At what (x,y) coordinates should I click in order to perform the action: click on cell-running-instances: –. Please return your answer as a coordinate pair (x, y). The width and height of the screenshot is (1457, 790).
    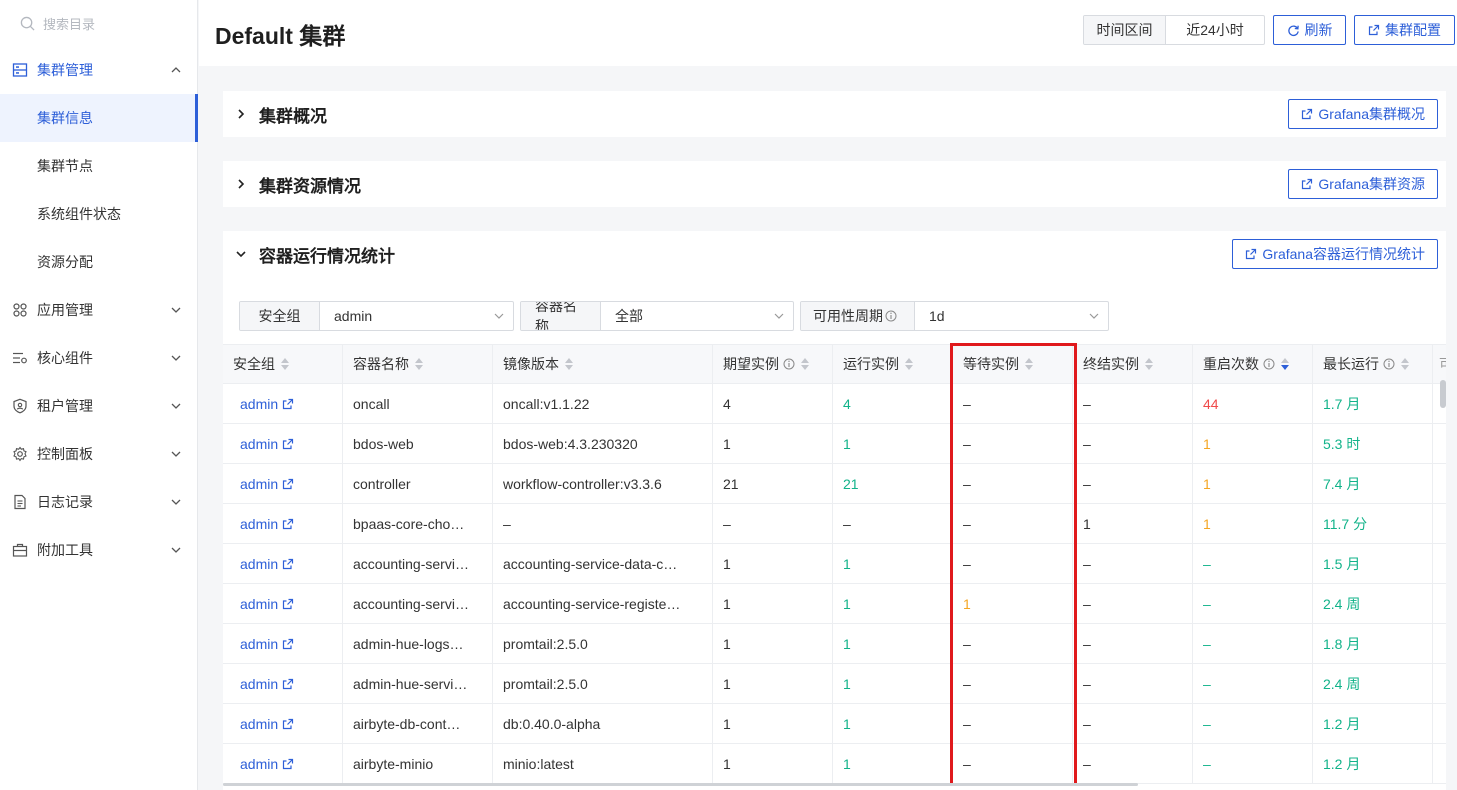
    Looking at the image, I should click on (893, 523).